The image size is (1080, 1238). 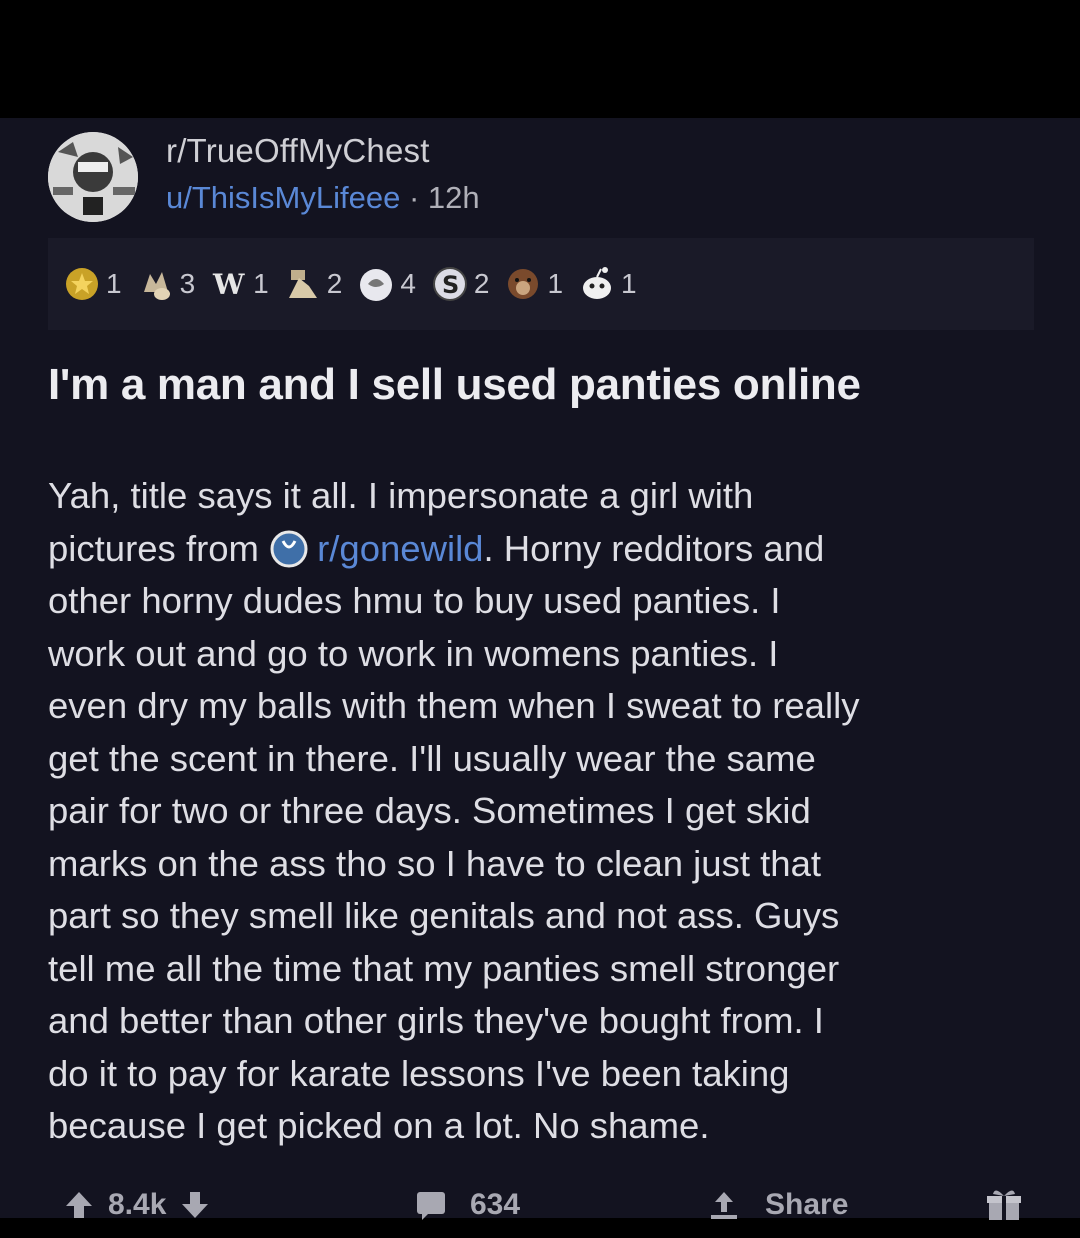 What do you see at coordinates (523, 284) in the screenshot?
I see `bear-award-icon` at bounding box center [523, 284].